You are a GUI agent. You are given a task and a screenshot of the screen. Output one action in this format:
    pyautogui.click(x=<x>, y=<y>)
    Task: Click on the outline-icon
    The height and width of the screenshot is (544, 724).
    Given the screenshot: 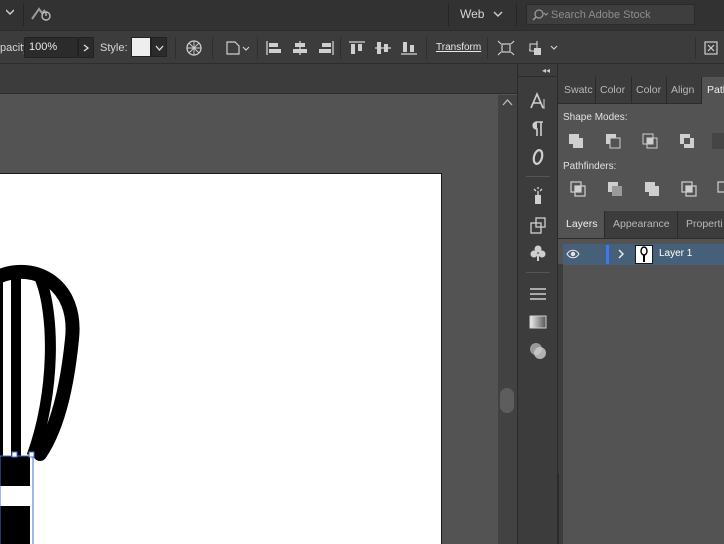 What is the action you would take?
    pyautogui.click(x=720, y=189)
    